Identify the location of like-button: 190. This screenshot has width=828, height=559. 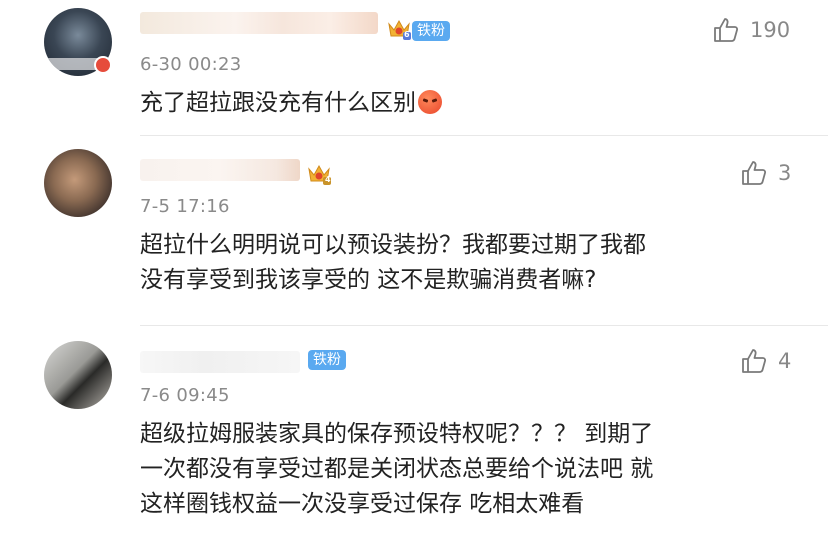
(751, 30).